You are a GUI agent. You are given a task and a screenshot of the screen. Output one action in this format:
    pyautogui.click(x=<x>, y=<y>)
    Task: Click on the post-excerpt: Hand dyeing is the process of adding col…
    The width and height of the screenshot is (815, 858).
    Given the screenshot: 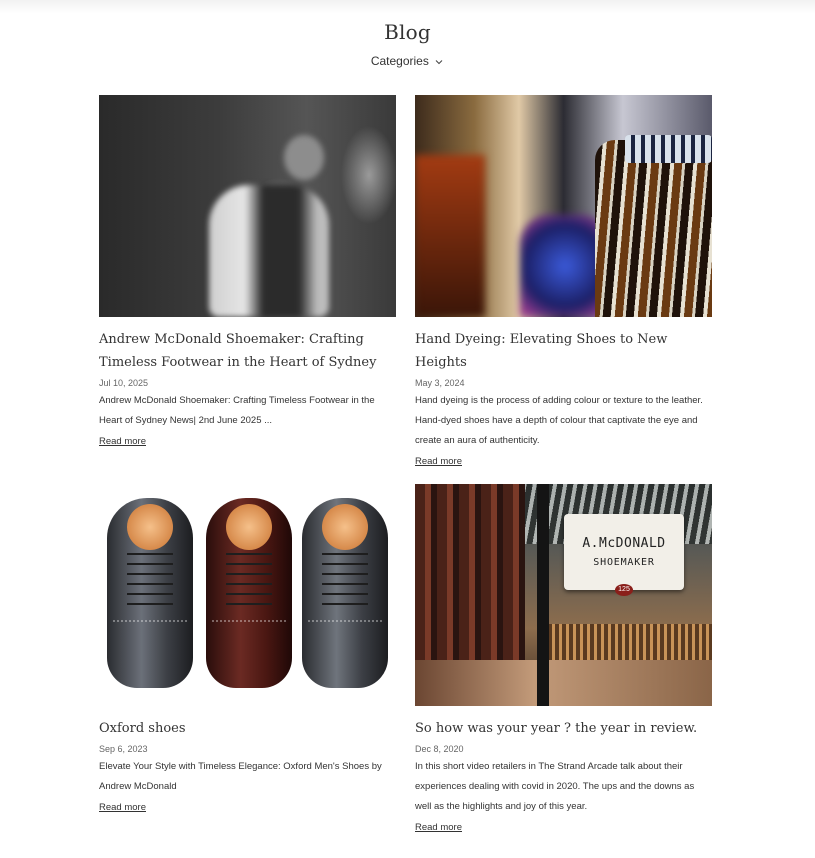 What is the action you would take?
    pyautogui.click(x=559, y=420)
    